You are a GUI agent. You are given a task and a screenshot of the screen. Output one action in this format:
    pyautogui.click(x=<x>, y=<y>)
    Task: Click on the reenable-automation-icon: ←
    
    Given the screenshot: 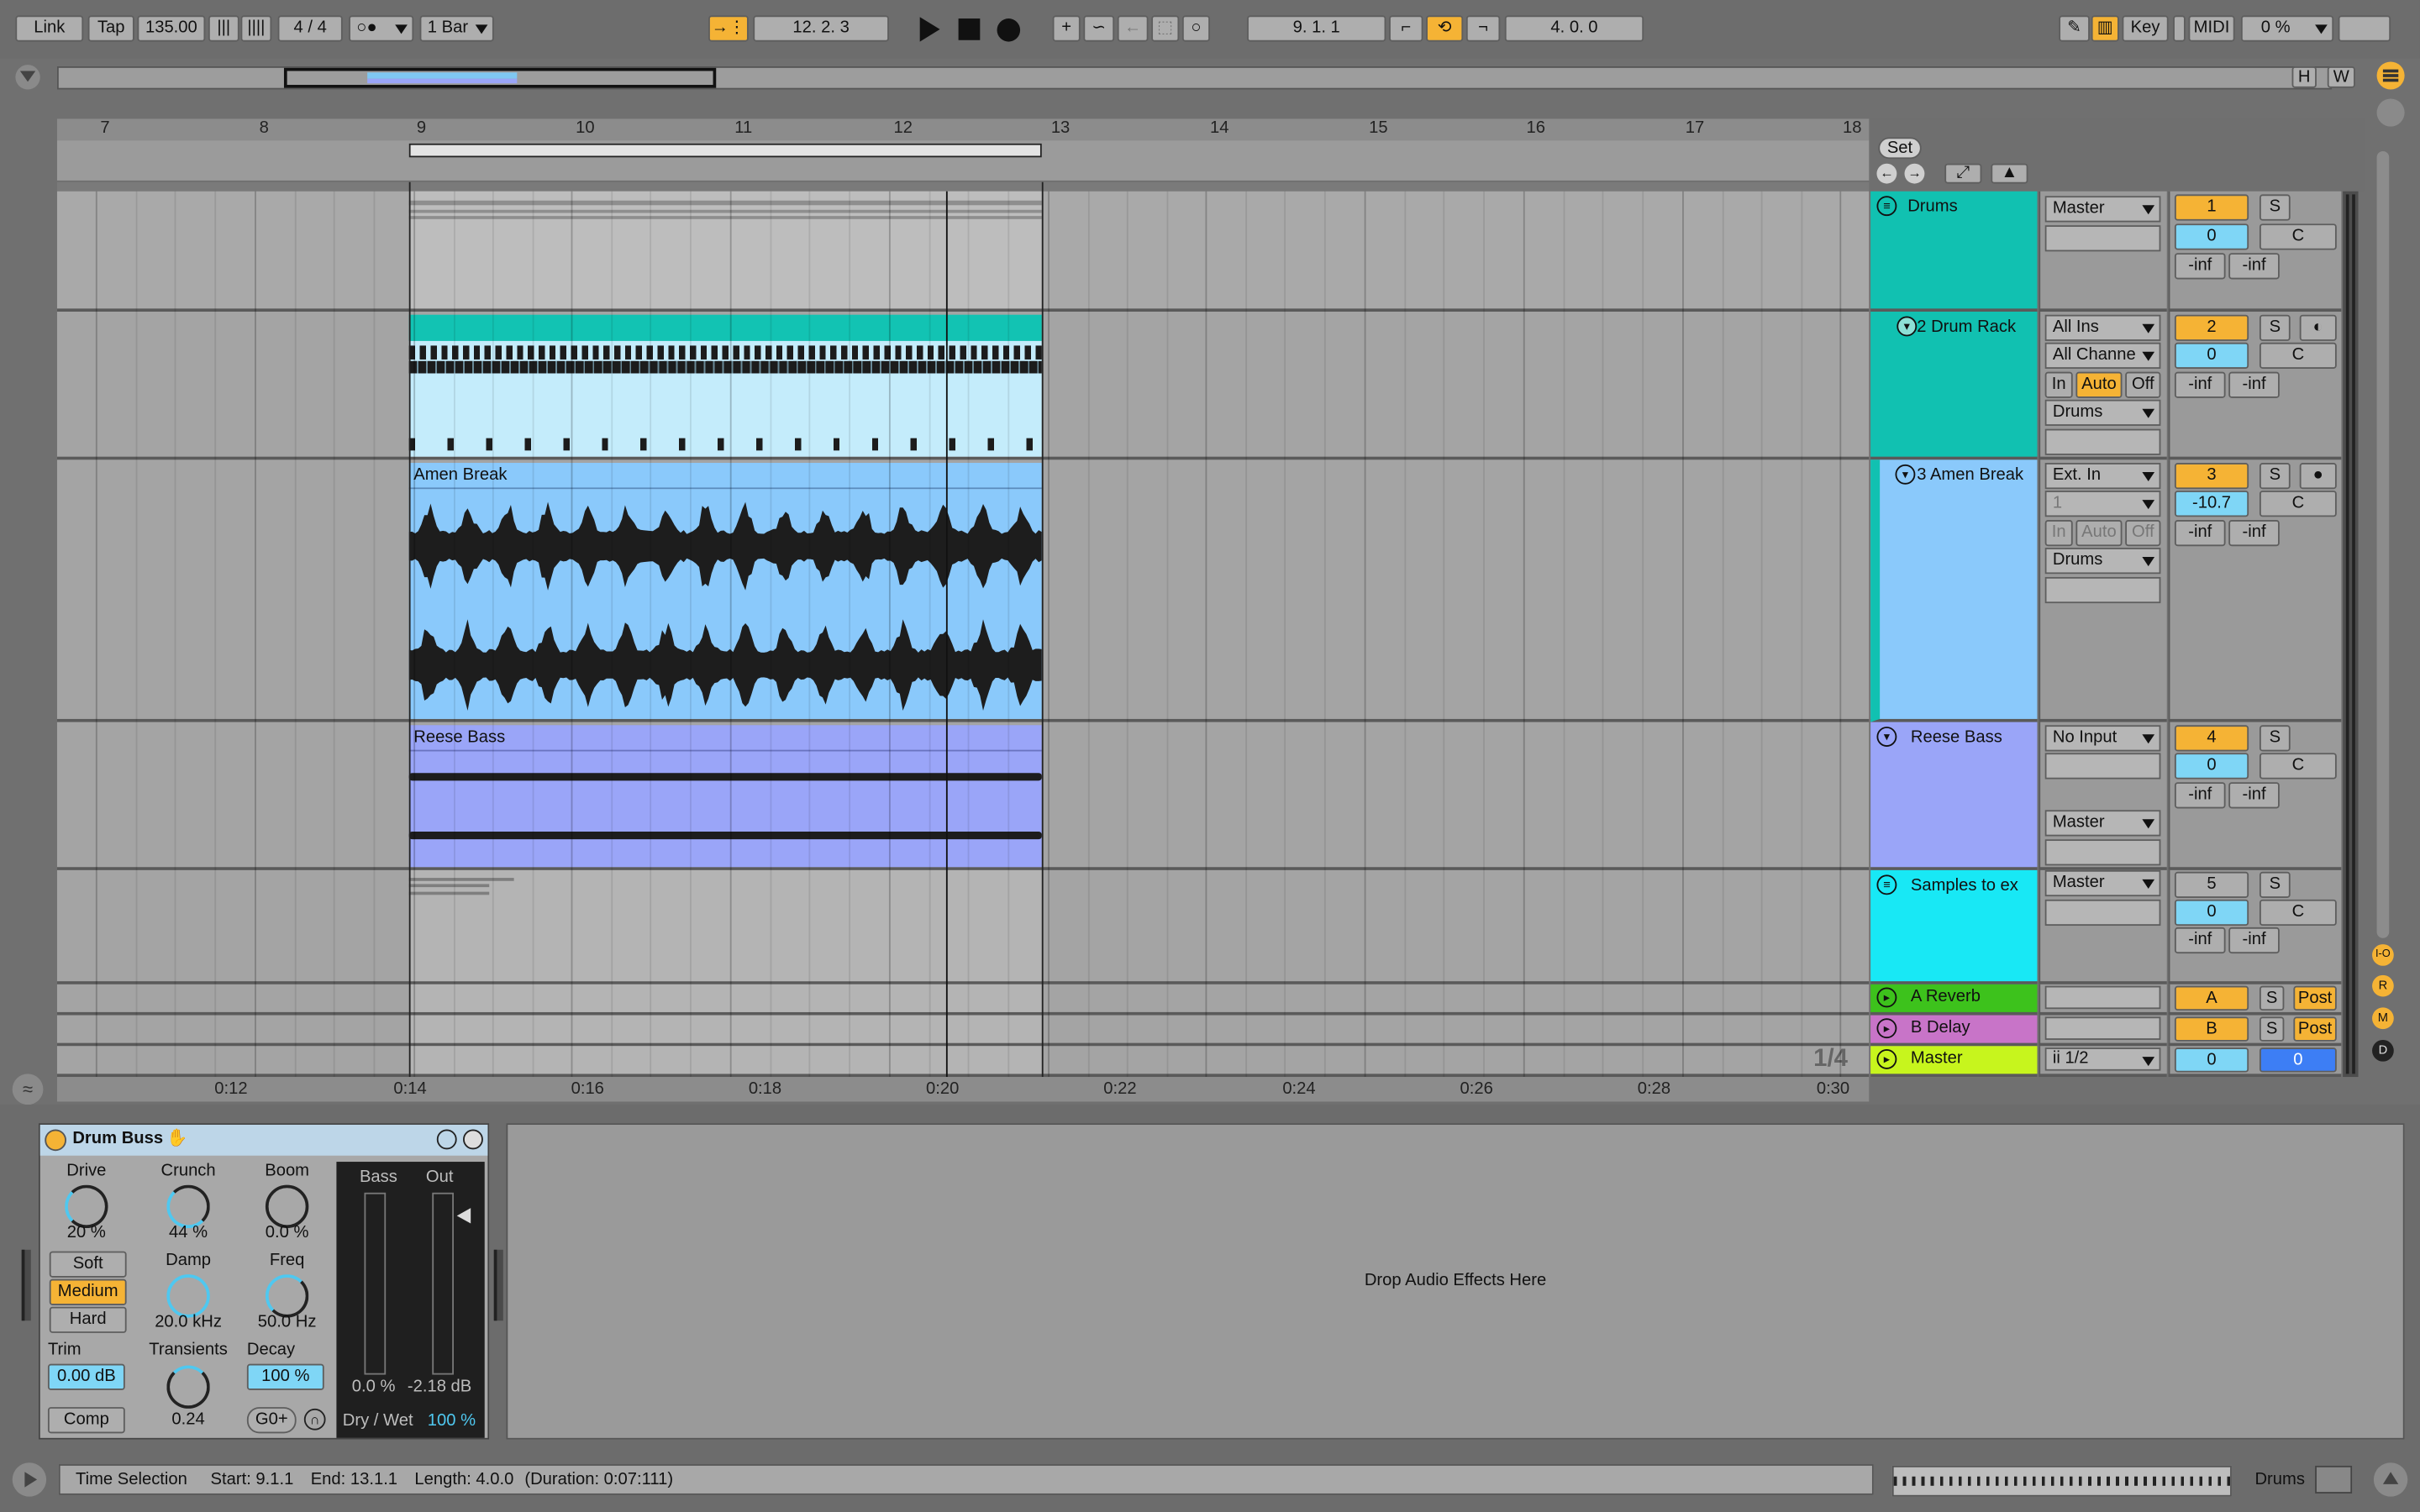 What is the action you would take?
    pyautogui.click(x=1133, y=28)
    